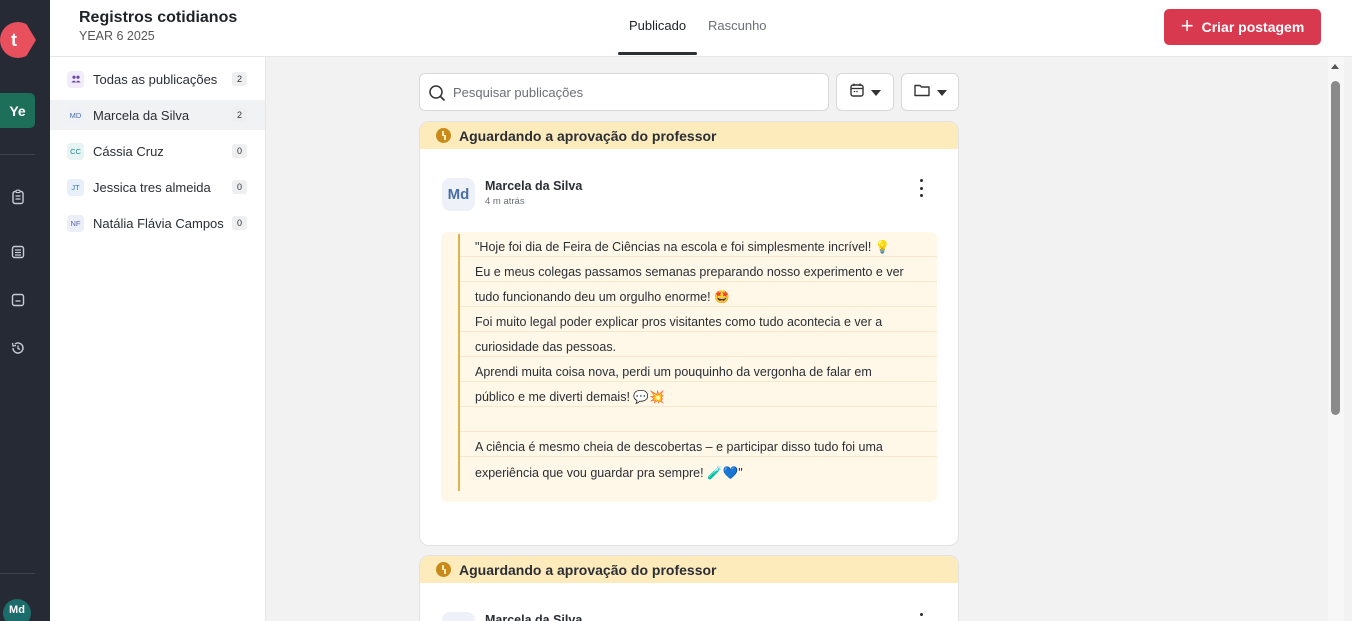 The image size is (1352, 621). What do you see at coordinates (75, 151) in the screenshot?
I see `student-initials: CC` at bounding box center [75, 151].